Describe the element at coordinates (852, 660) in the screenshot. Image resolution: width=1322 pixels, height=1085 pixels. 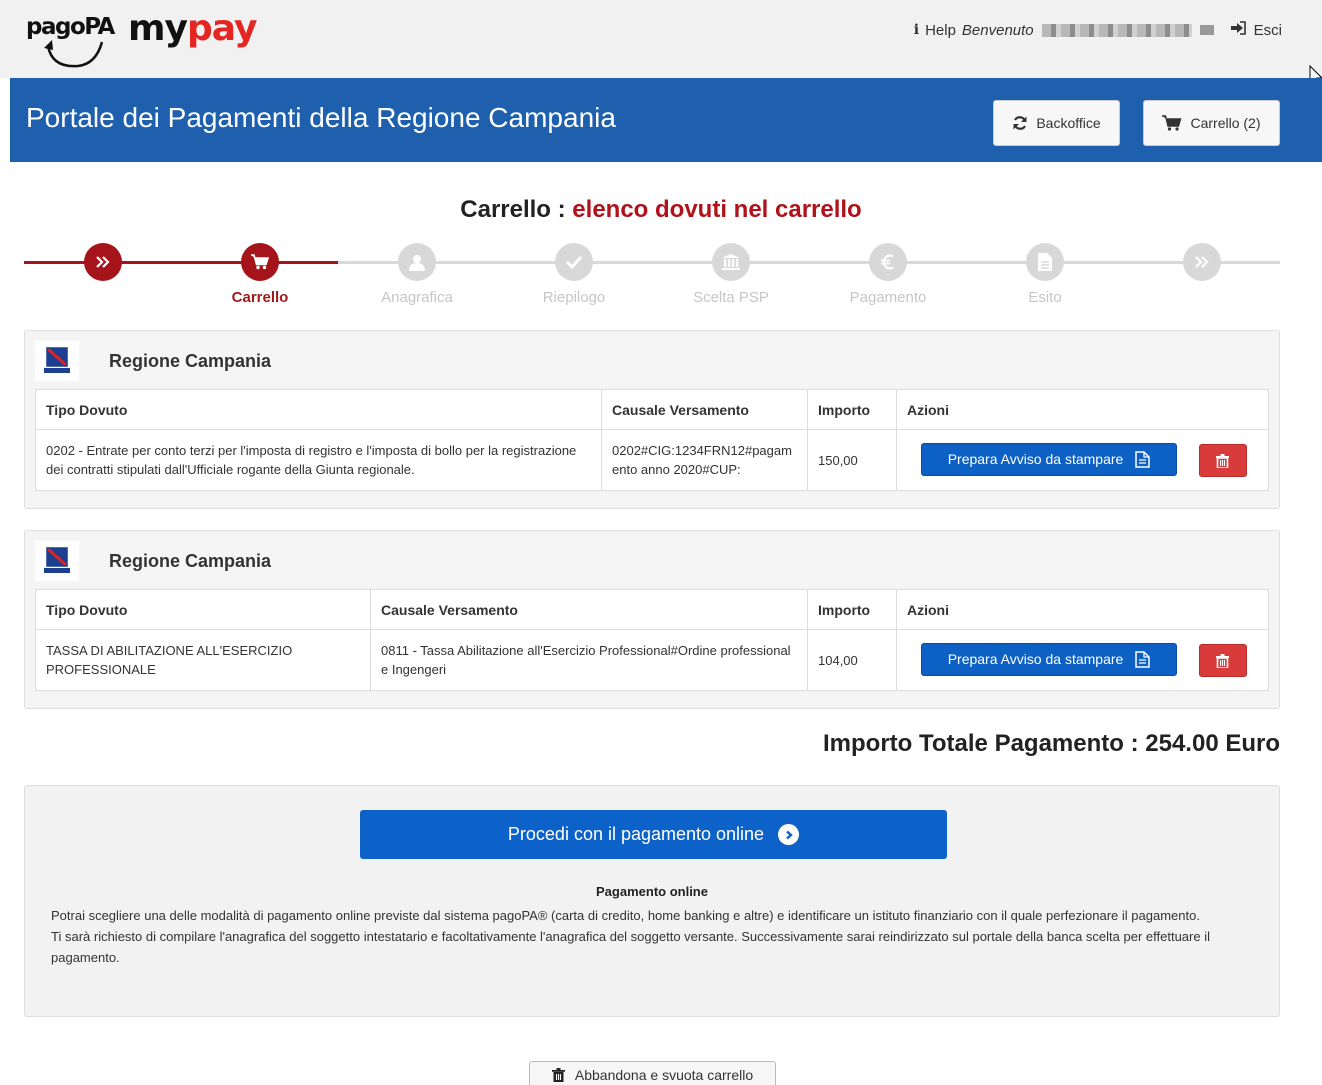
I see `cell-importo: 104,00` at that location.